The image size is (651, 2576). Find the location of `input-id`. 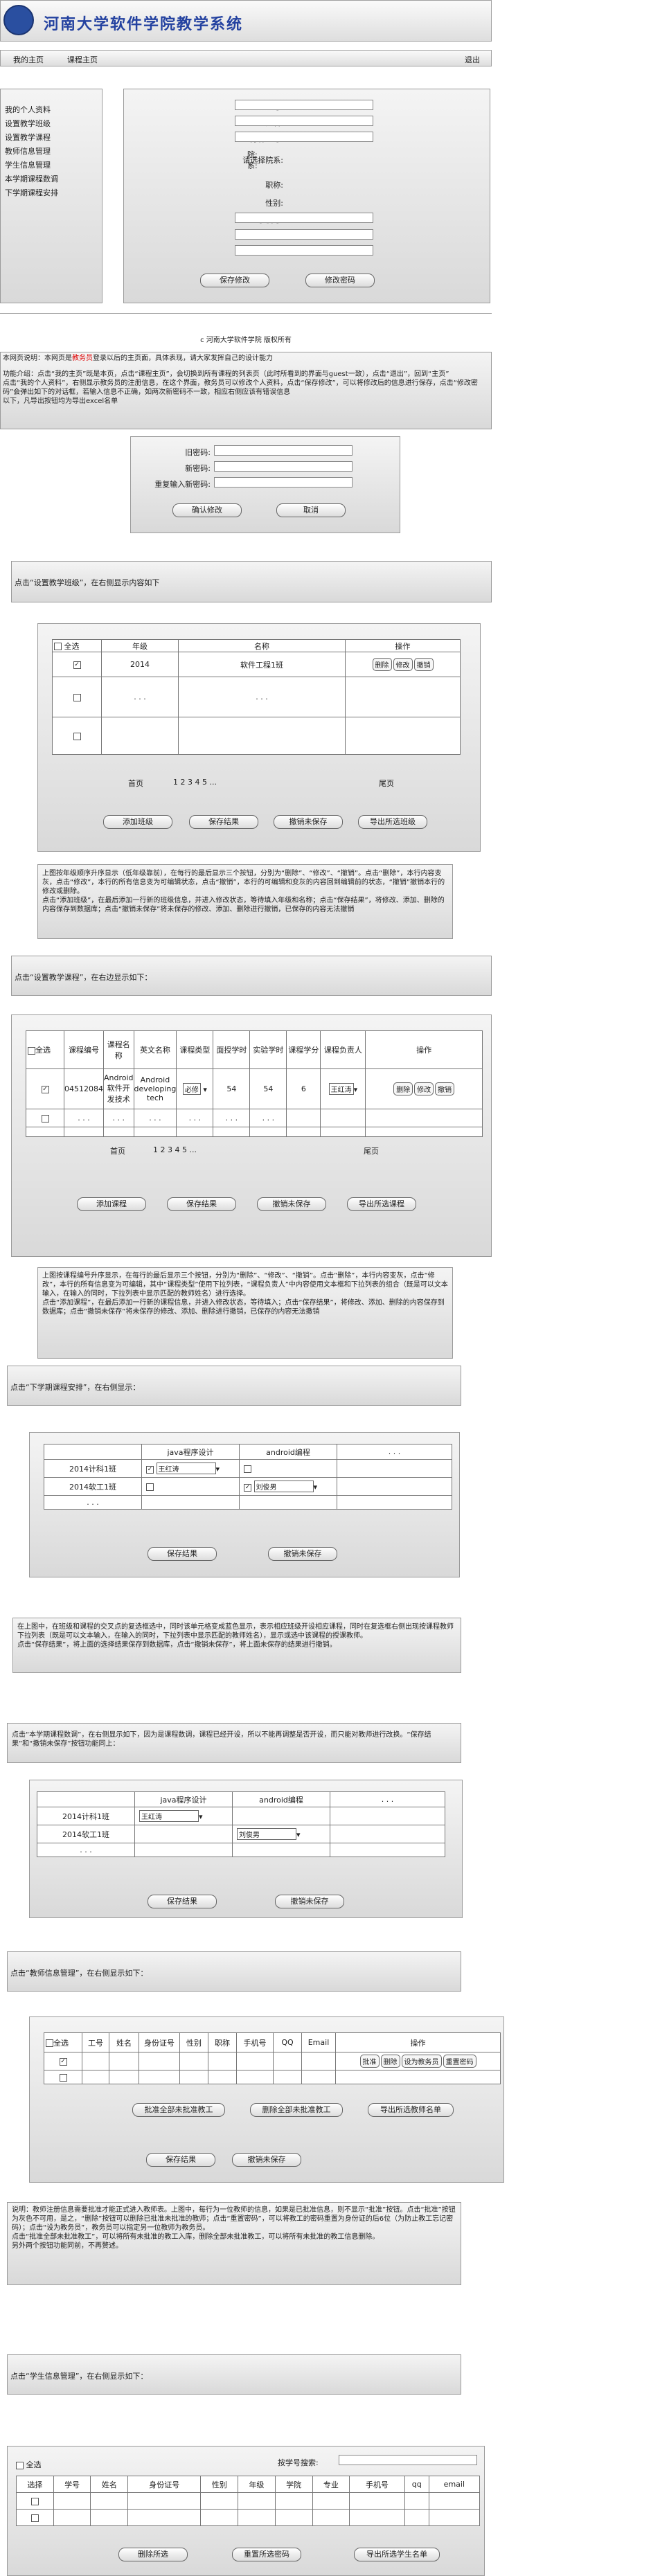

input-id is located at coordinates (304, 105).